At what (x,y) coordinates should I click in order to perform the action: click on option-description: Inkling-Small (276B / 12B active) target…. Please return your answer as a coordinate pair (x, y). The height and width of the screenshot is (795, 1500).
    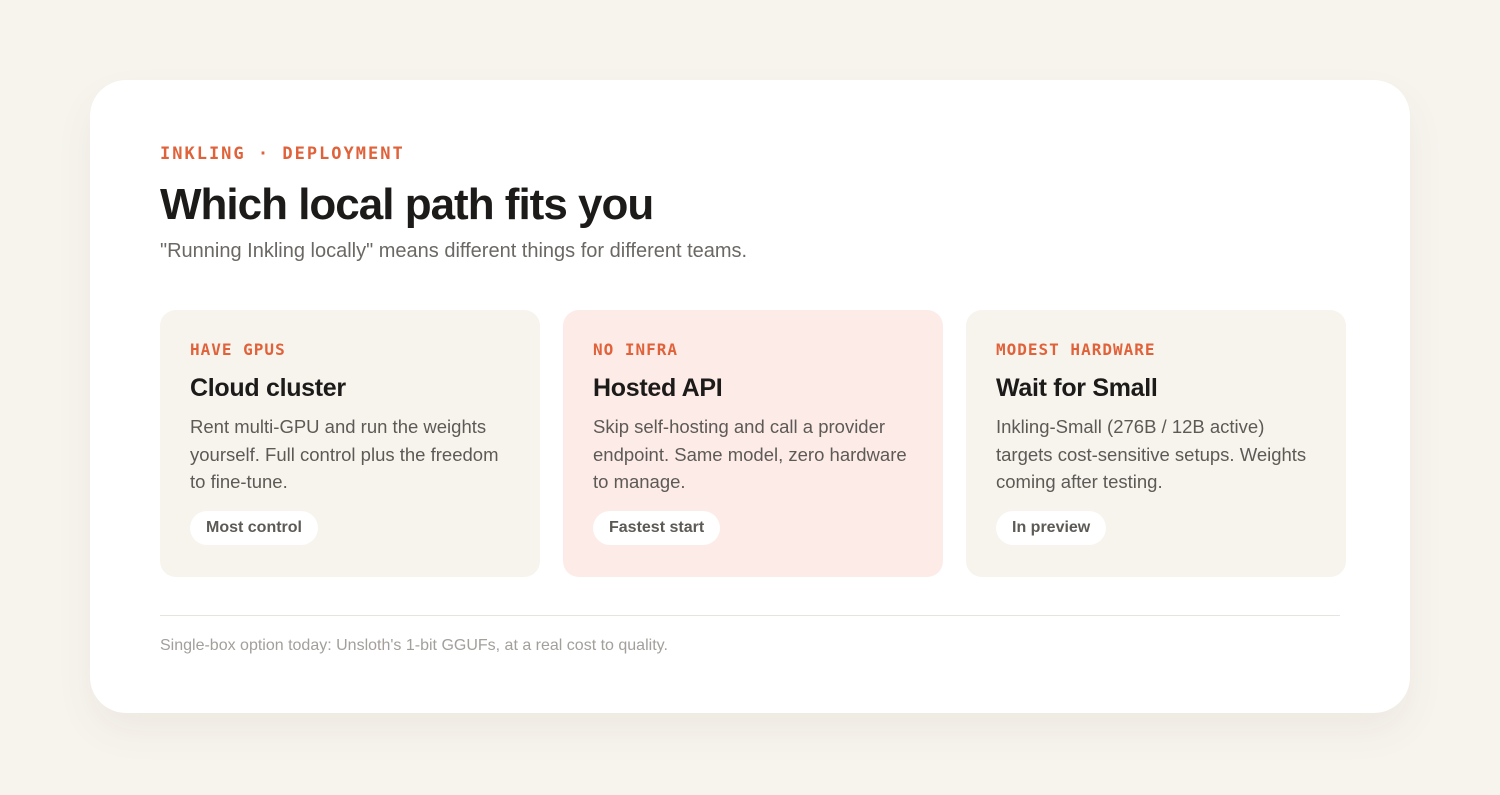
    Looking at the image, I should click on (1151, 454).